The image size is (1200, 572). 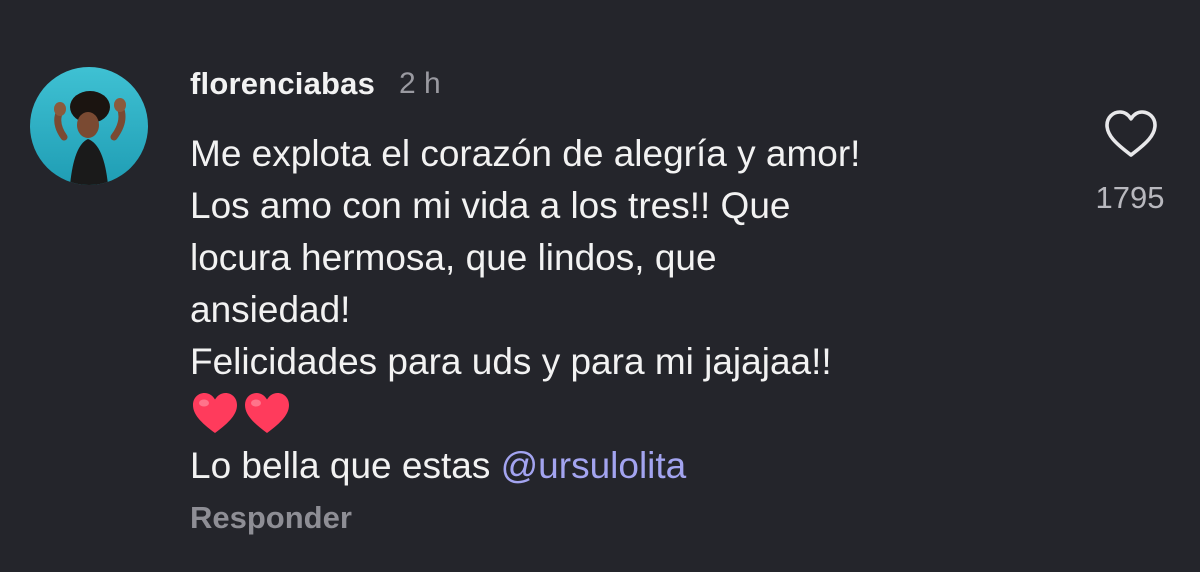 I want to click on closing-text: Lo bella que estas, so click(x=345, y=465).